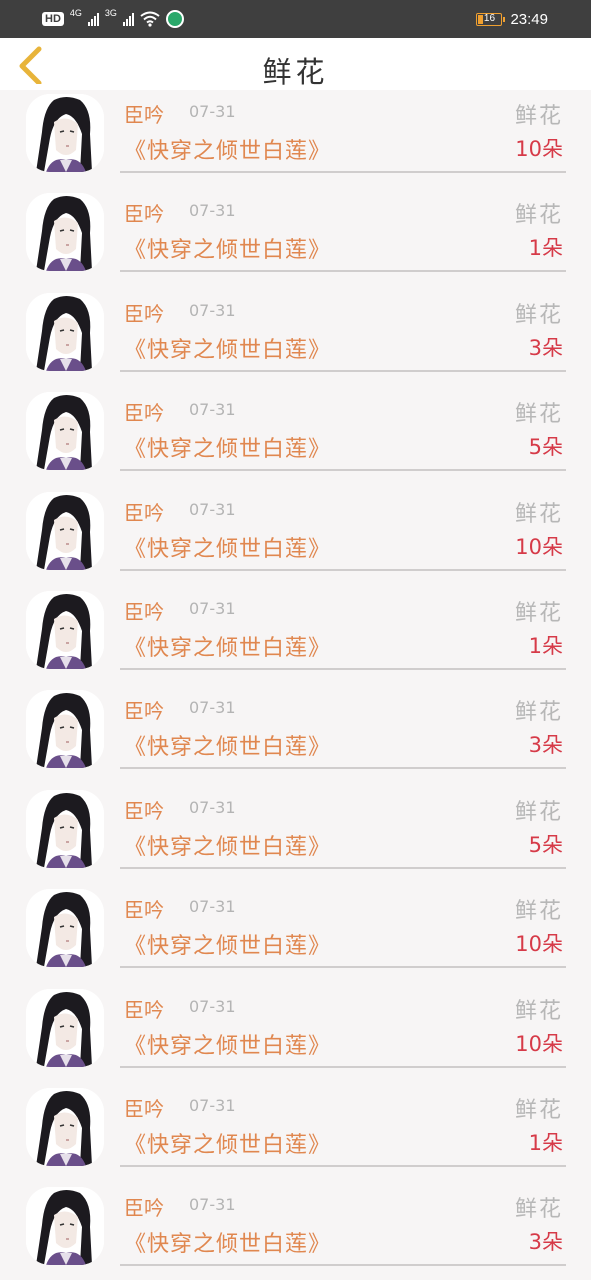 The image size is (591, 1280). What do you see at coordinates (295, 72) in the screenshot?
I see `page-title: 鲜花` at bounding box center [295, 72].